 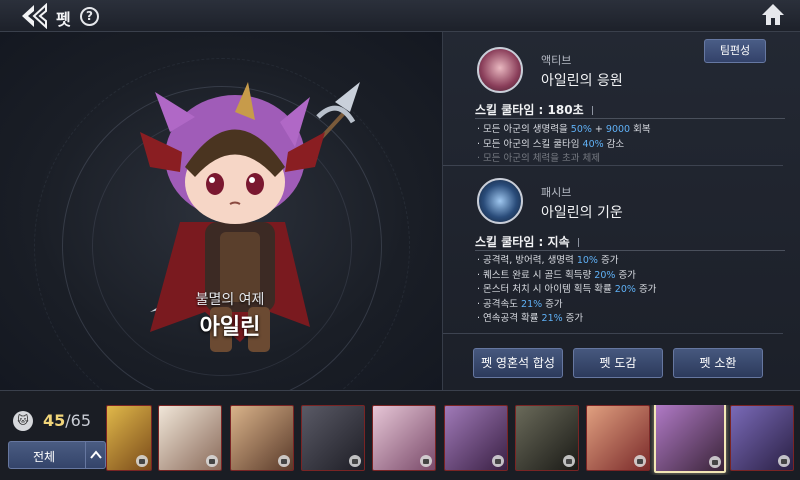 I want to click on top-bar: 펫 ?, so click(x=400, y=16).